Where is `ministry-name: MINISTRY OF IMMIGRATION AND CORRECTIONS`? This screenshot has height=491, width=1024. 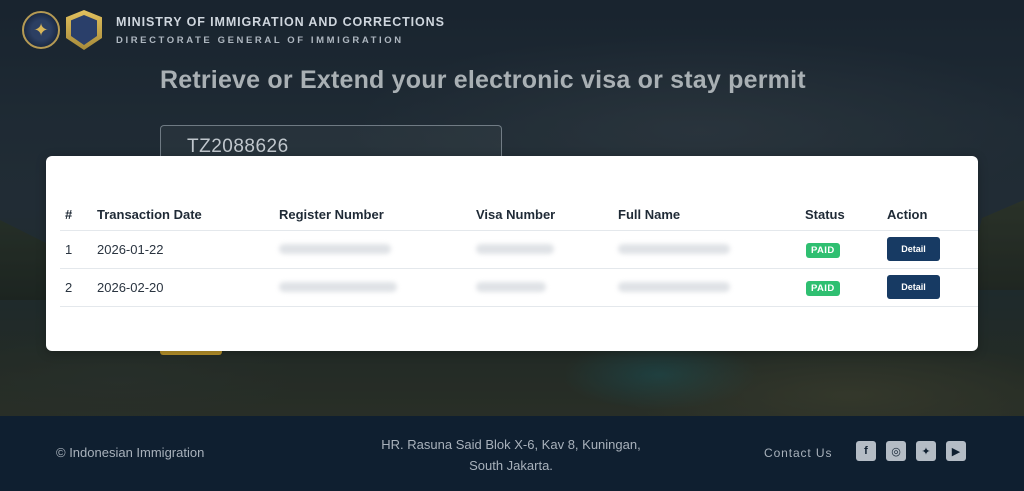 ministry-name: MINISTRY OF IMMIGRATION AND CORRECTIONS is located at coordinates (280, 21).